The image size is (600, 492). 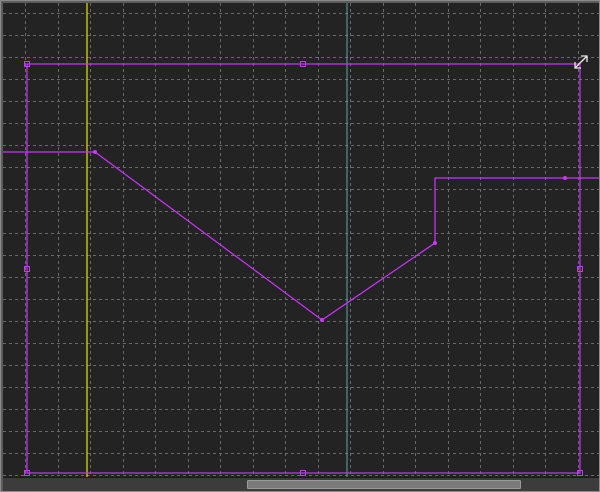 I want to click on scrollbar-thumb, so click(x=384, y=484).